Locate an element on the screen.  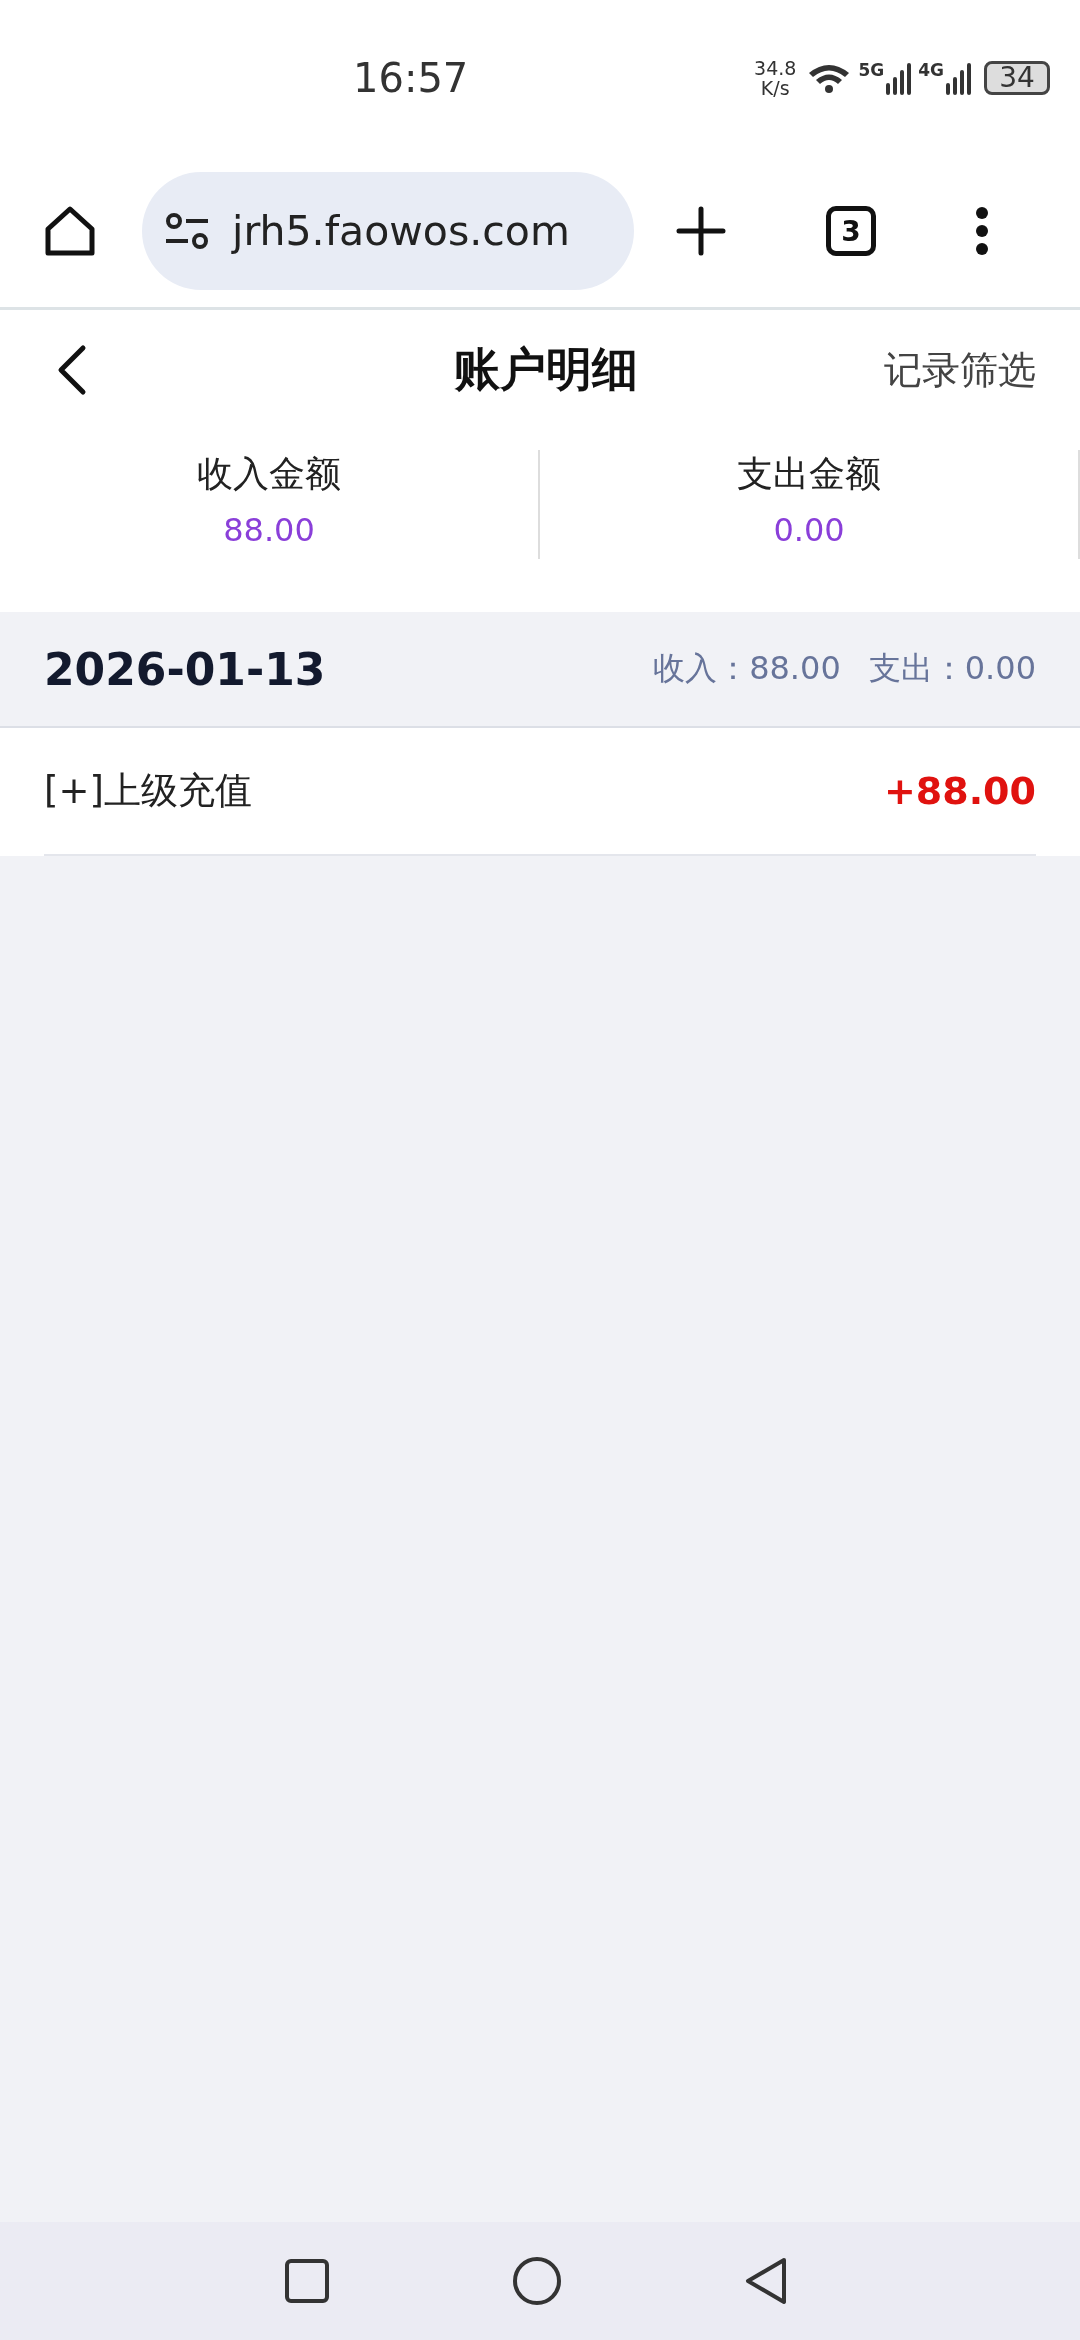
expense-total: 支出：0.00 is located at coordinates (952, 668).